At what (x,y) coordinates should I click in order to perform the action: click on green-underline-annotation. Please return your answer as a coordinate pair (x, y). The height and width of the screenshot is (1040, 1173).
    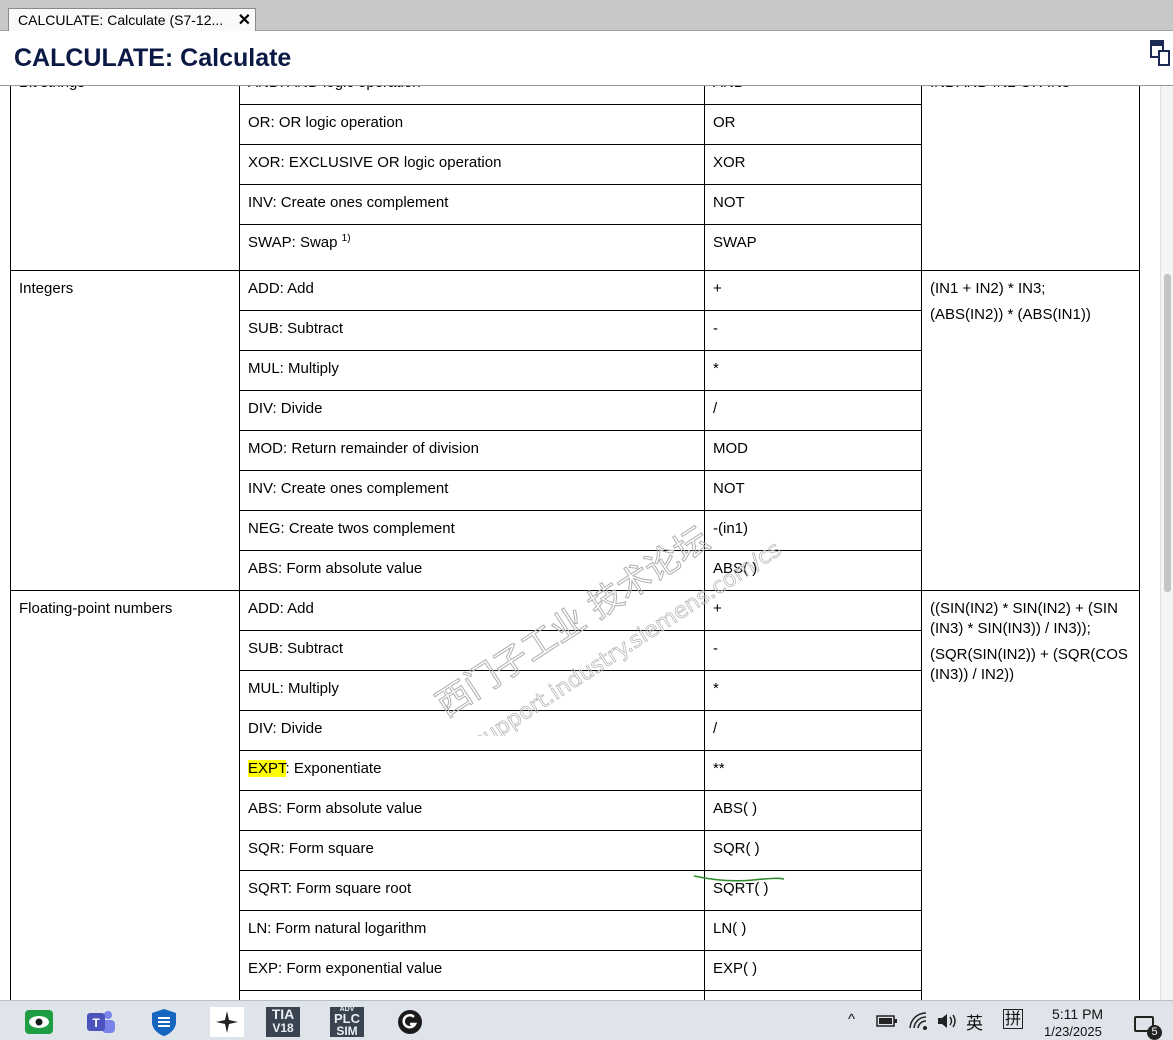
    Looking at the image, I should click on (739, 878).